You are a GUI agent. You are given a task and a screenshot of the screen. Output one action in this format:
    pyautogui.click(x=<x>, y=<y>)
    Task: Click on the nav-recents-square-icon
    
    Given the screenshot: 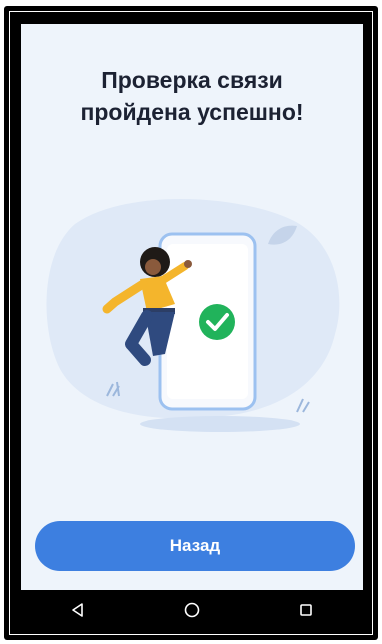 What is the action you would take?
    pyautogui.click(x=306, y=610)
    